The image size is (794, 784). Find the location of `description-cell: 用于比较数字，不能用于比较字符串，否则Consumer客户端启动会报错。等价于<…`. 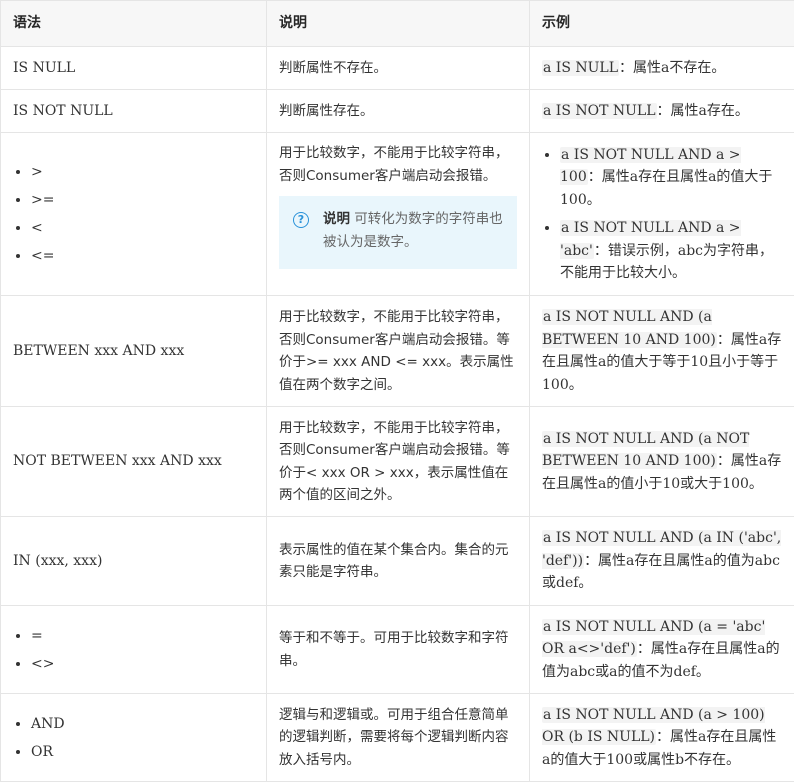

description-cell: 用于比较数字，不能用于比较字符串，否则Consumer客户端启动会报错。等价于<… is located at coordinates (398, 461).